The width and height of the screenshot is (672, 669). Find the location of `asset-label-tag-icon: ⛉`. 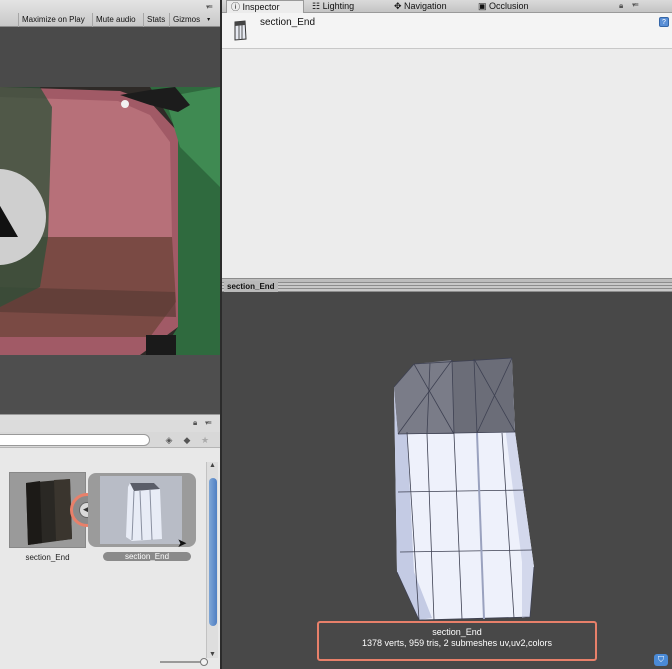

asset-label-tag-icon: ⛉ is located at coordinates (661, 660).